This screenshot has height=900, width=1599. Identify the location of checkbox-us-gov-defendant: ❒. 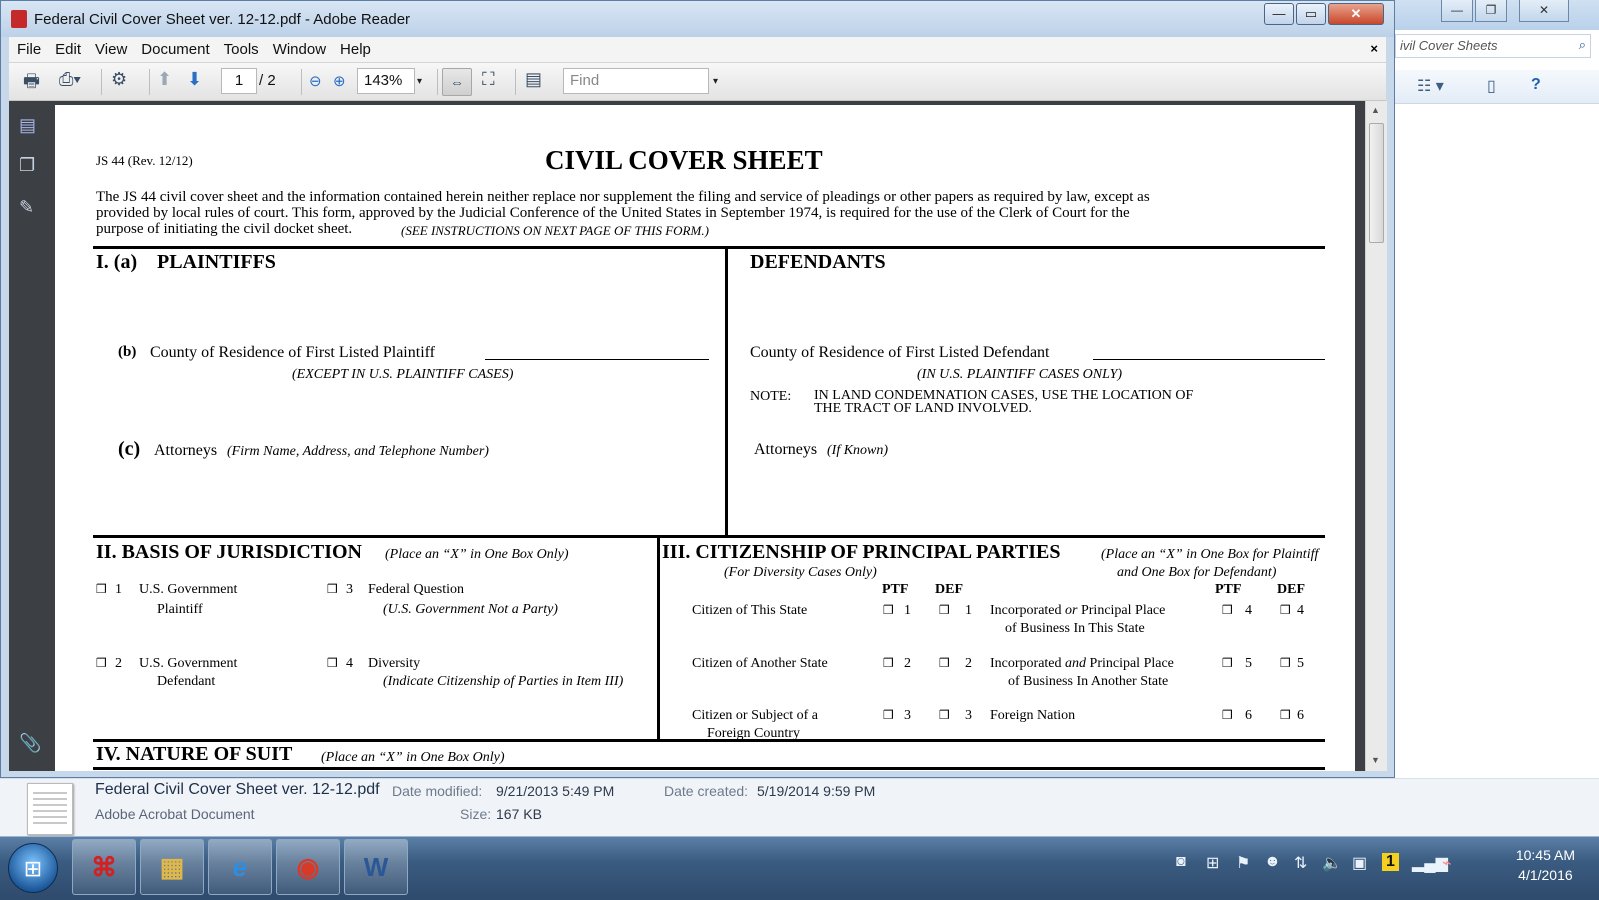
(101, 663).